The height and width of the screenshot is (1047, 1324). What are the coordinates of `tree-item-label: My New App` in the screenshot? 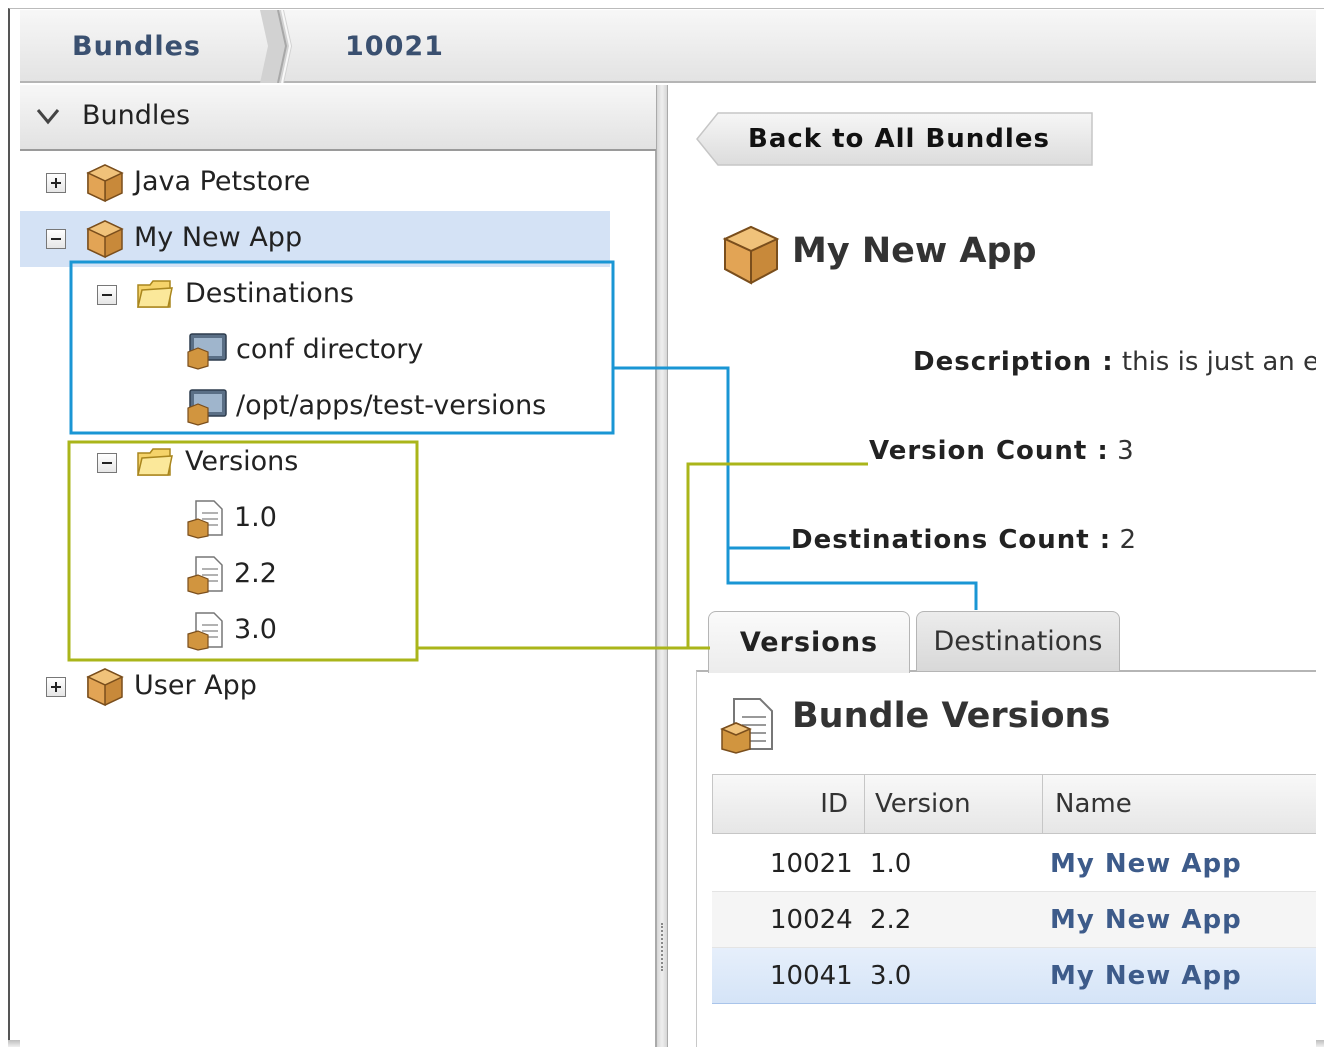 It's located at (218, 237).